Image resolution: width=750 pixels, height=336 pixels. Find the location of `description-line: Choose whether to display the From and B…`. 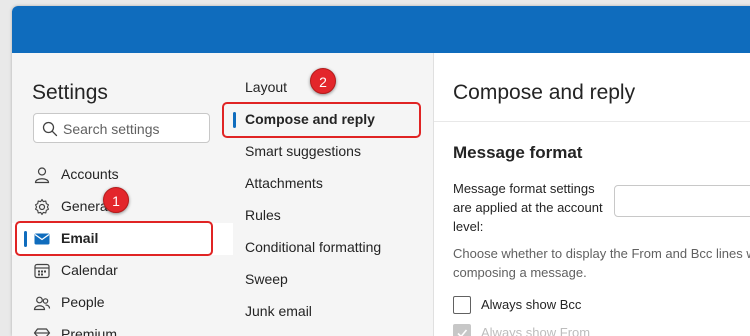

description-line: Choose whether to display the From and B… is located at coordinates (601, 253).